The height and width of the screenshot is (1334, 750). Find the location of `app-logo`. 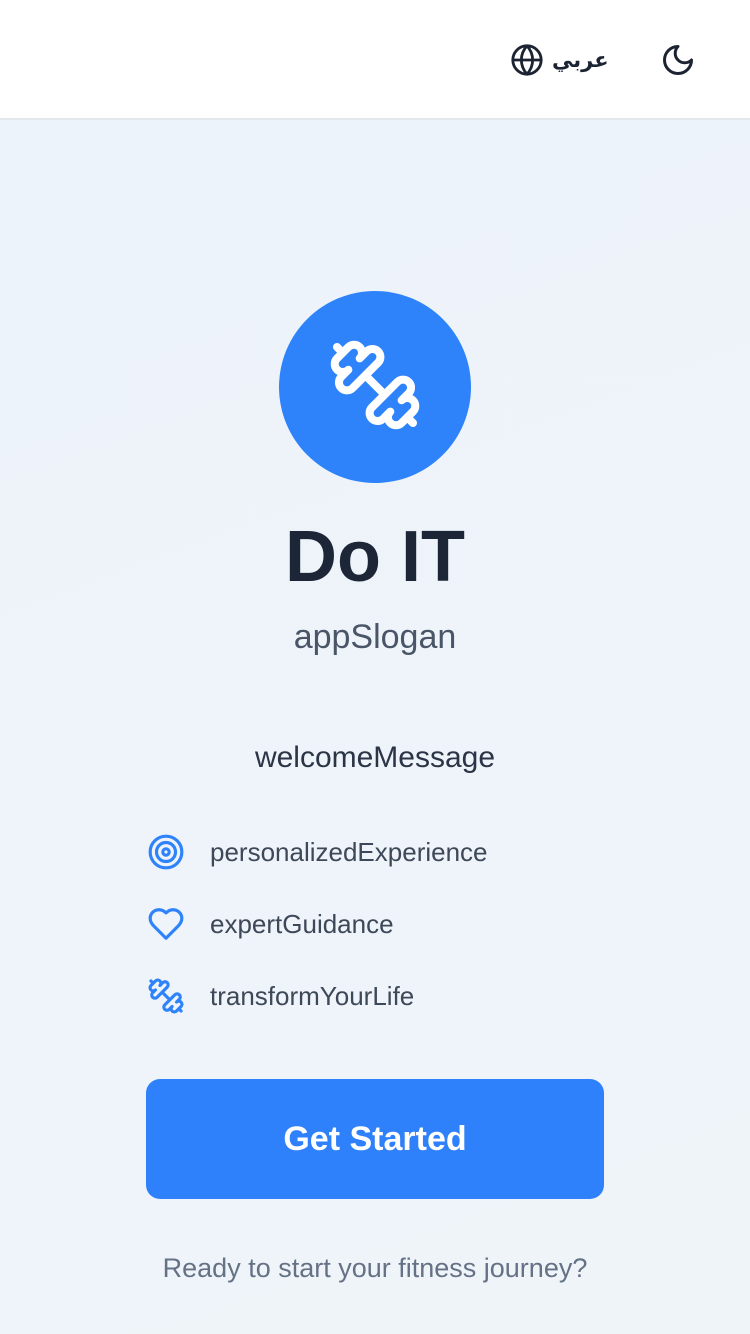

app-logo is located at coordinates (375, 387).